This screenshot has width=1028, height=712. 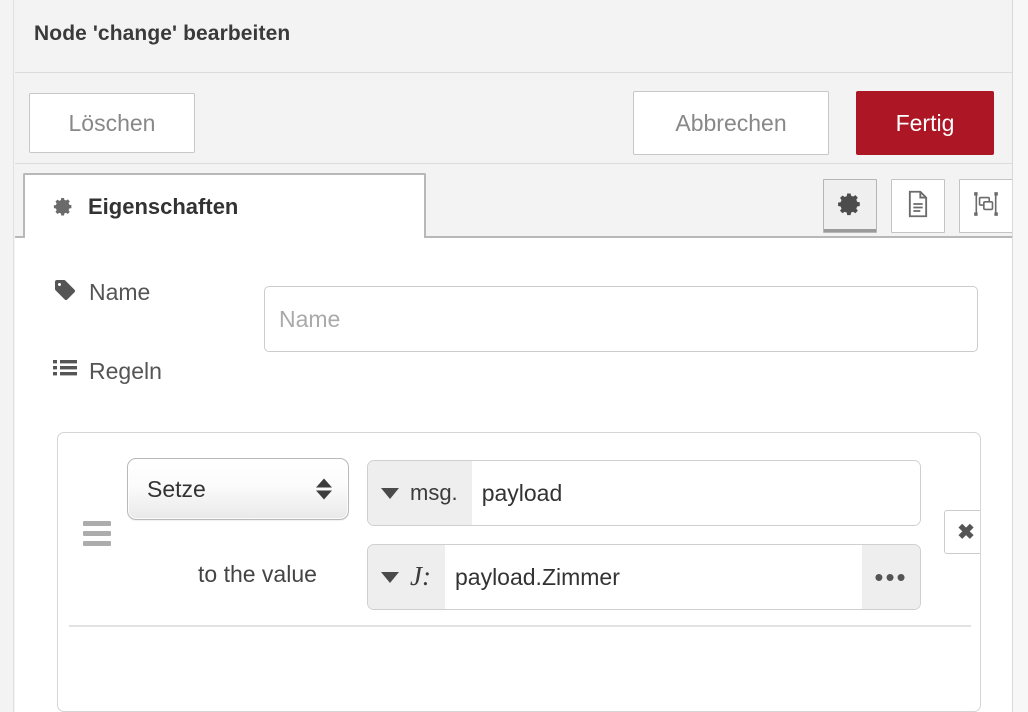 I want to click on tag-icon, so click(x=65, y=292).